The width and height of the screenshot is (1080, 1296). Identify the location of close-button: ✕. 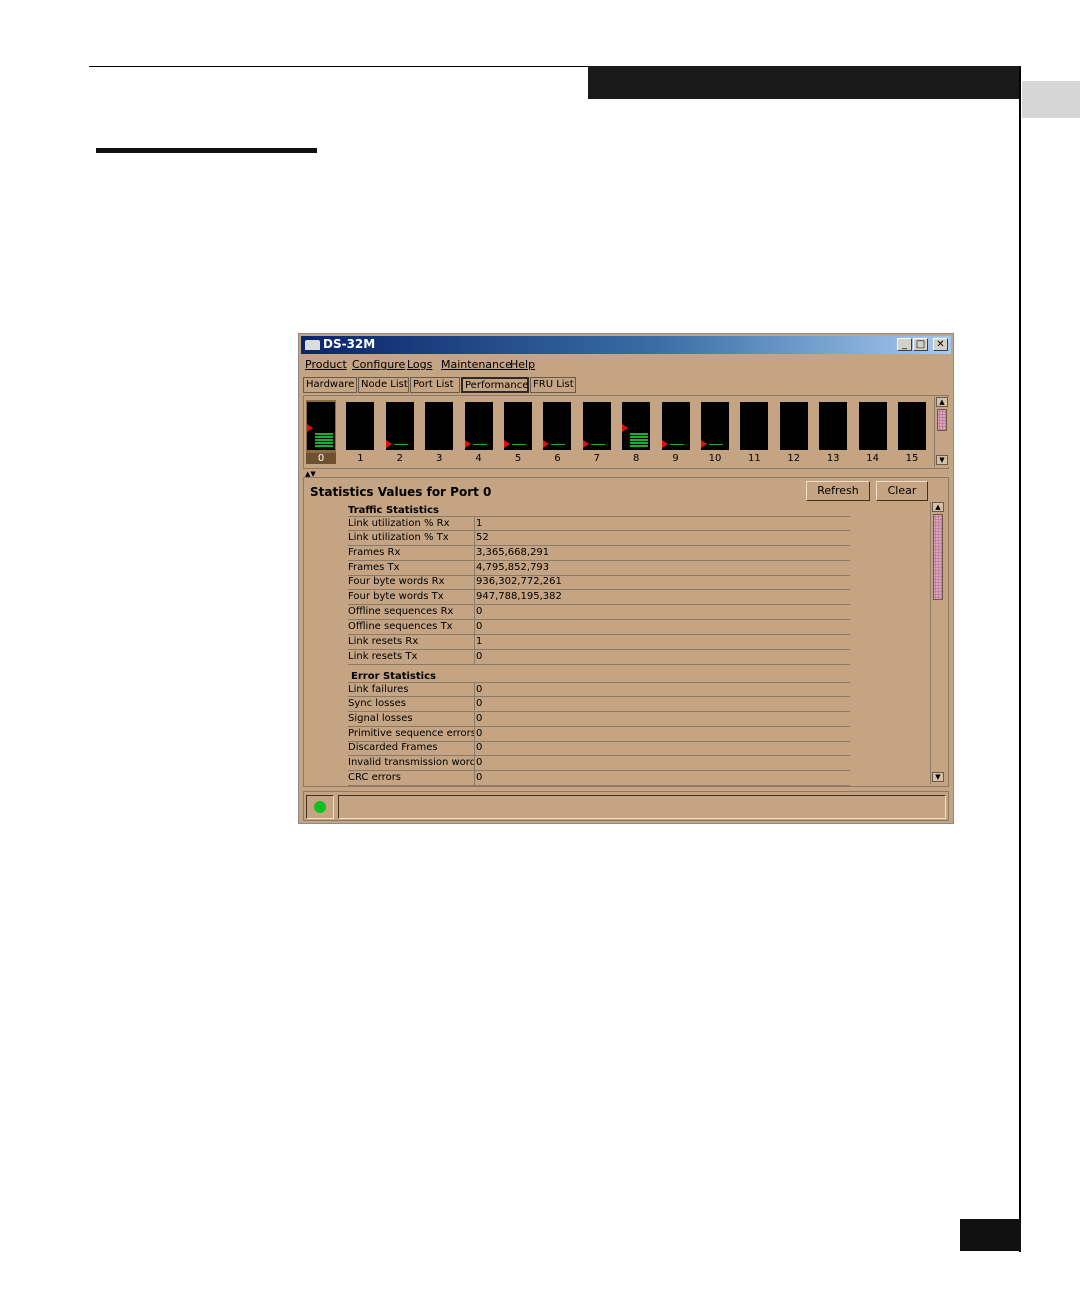
(940, 344).